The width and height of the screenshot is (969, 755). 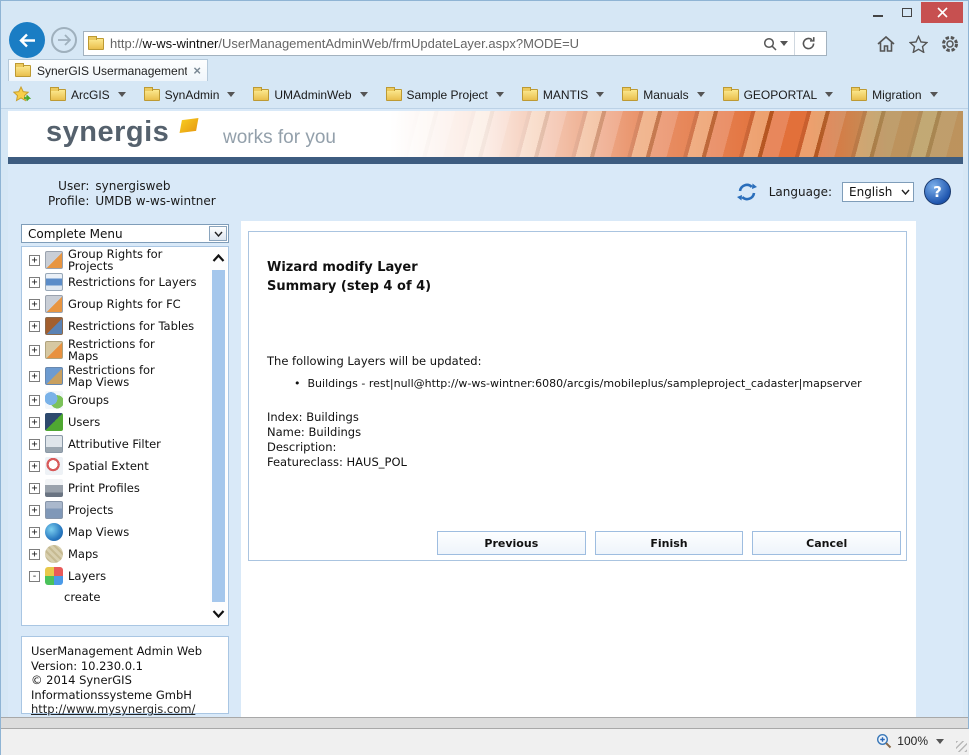 I want to click on tab-synergis-usermanagement: SynerGIS Usermanagement ... ×, so click(x=108, y=70).